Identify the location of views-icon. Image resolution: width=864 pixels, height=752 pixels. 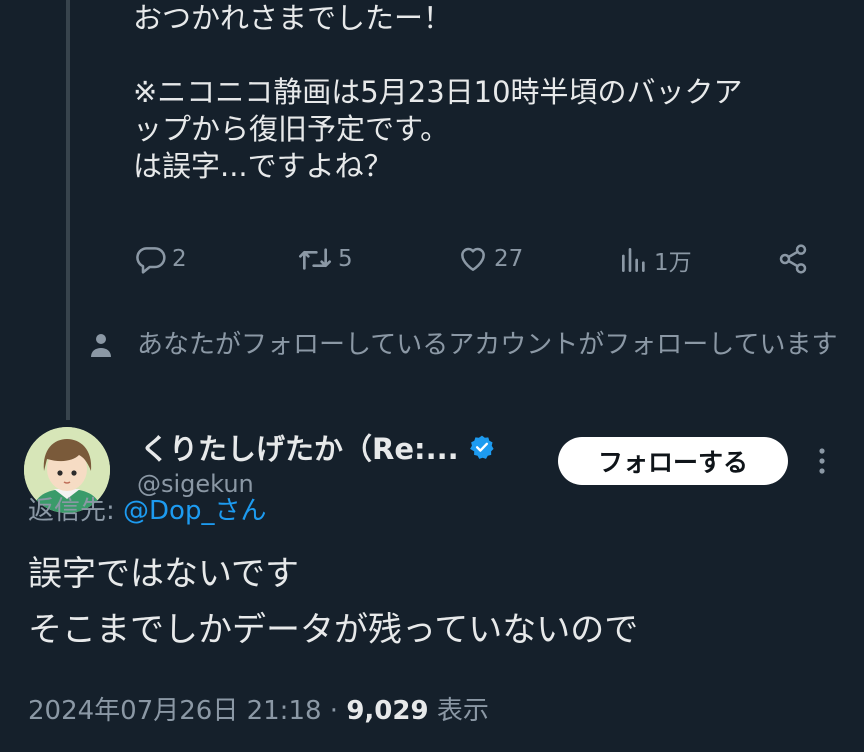
(633, 260).